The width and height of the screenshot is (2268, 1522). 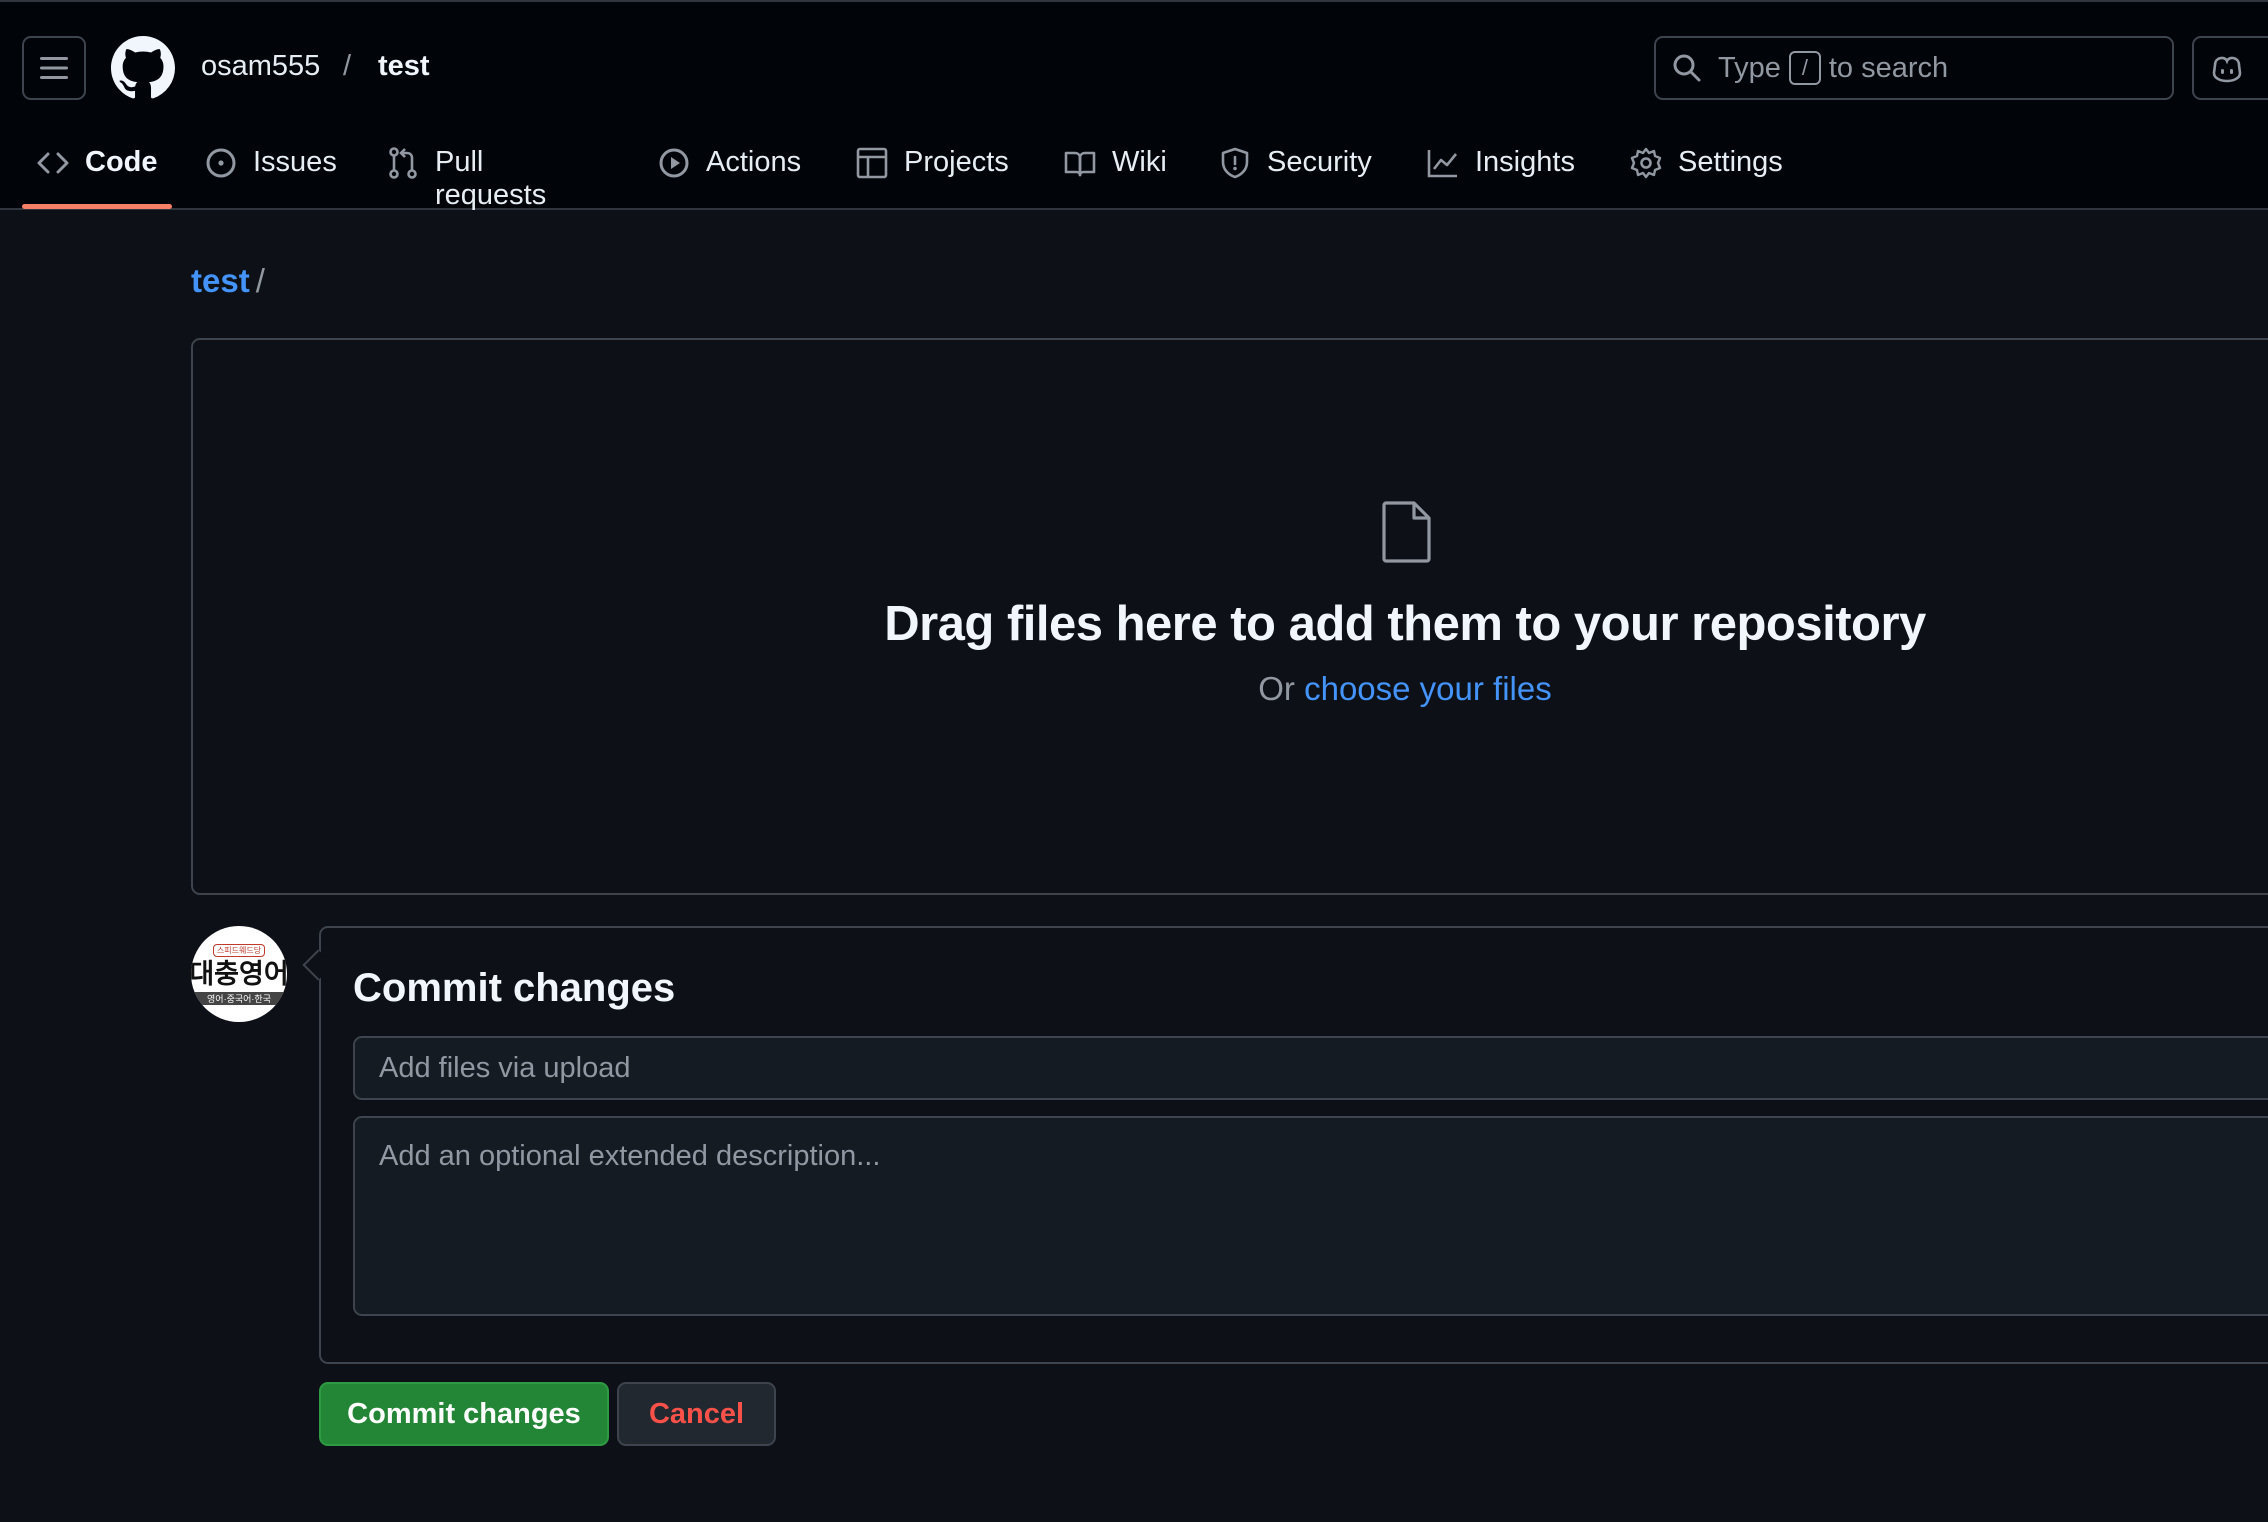 I want to click on search-icon, so click(x=1687, y=68).